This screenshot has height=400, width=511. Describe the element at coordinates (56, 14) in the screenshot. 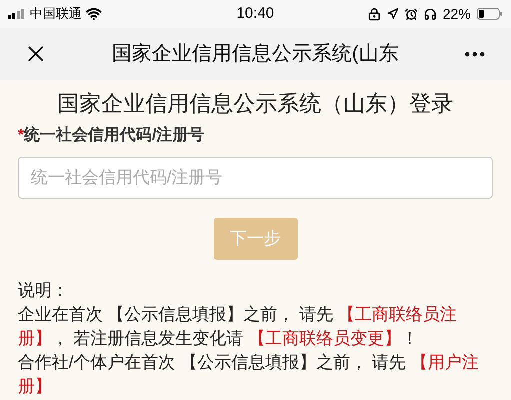

I see `carrier-name: 中国联通` at that location.